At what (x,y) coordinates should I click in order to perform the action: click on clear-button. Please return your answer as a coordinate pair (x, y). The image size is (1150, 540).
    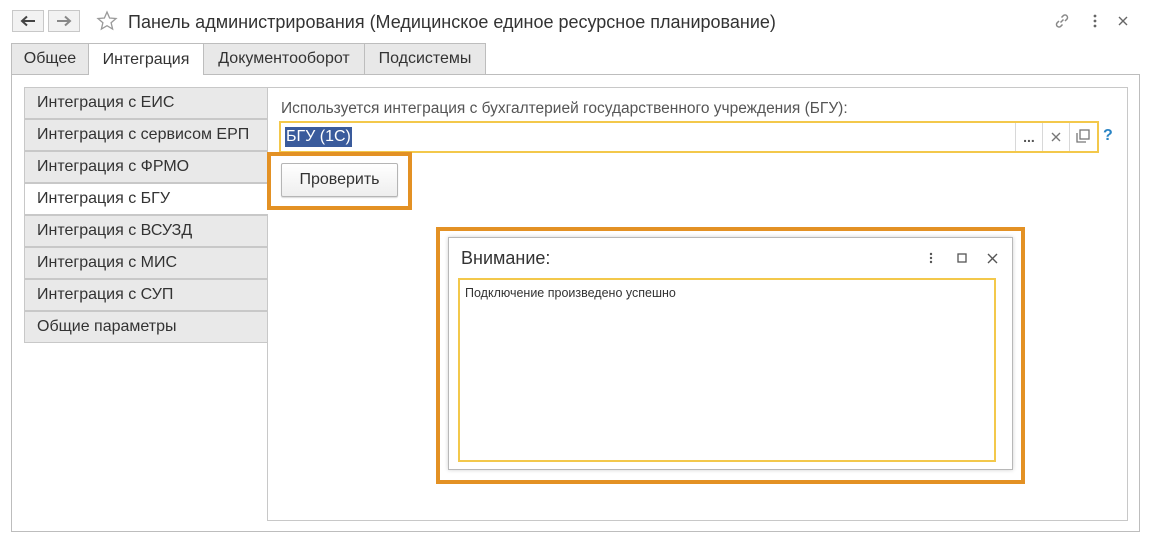
    Looking at the image, I should click on (1055, 137).